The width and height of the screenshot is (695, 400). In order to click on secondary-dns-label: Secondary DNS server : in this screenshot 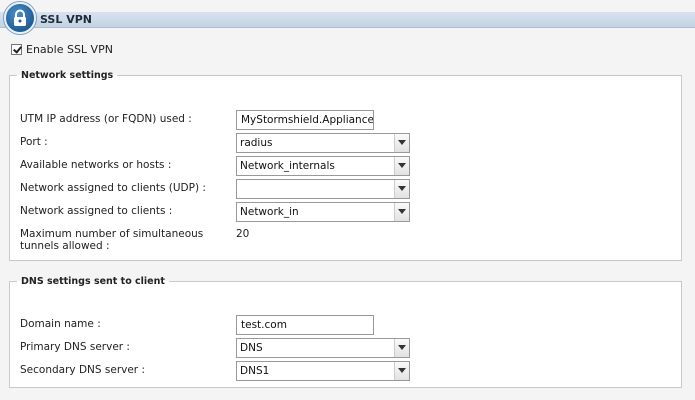, I will do `click(83, 370)`.